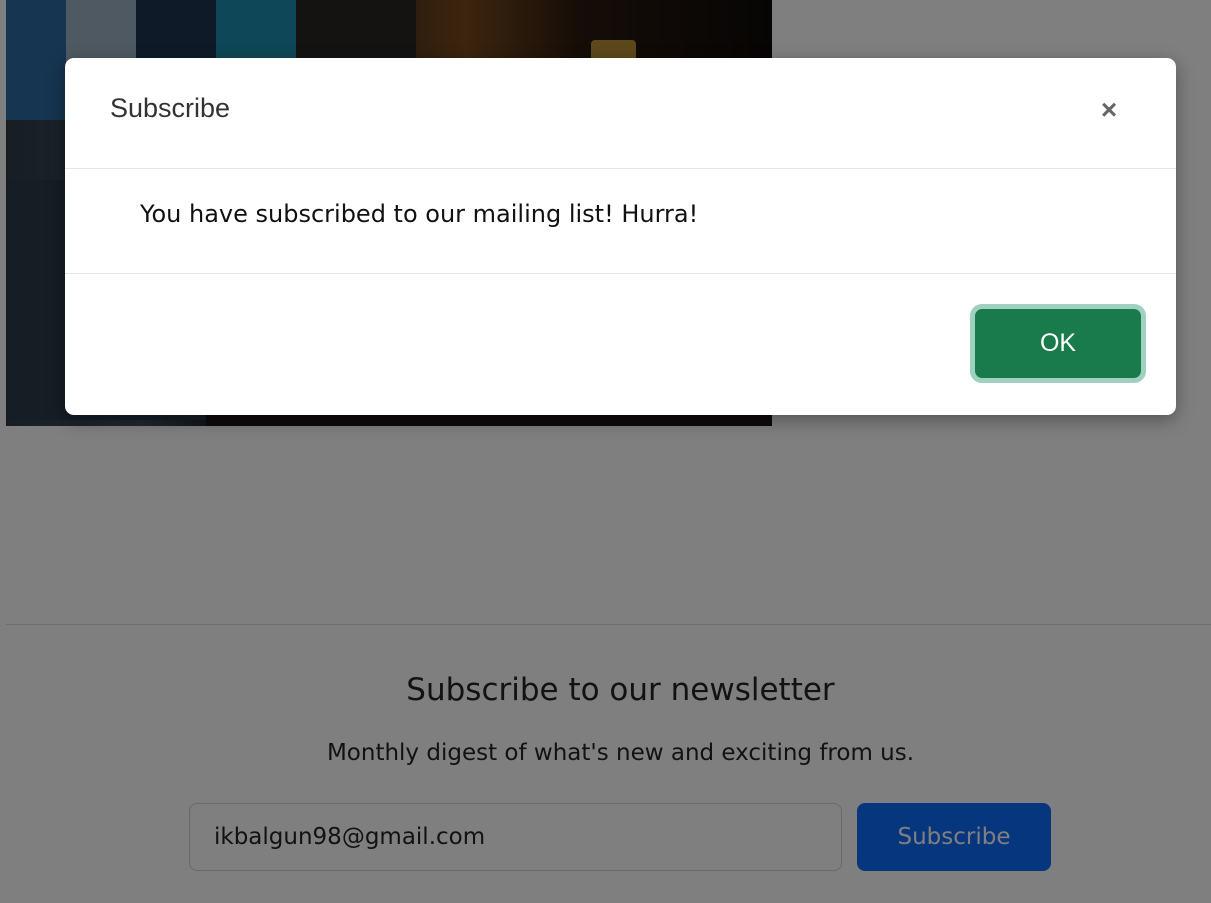 This screenshot has height=903, width=1211. I want to click on ok-button: OK, so click(1058, 343).